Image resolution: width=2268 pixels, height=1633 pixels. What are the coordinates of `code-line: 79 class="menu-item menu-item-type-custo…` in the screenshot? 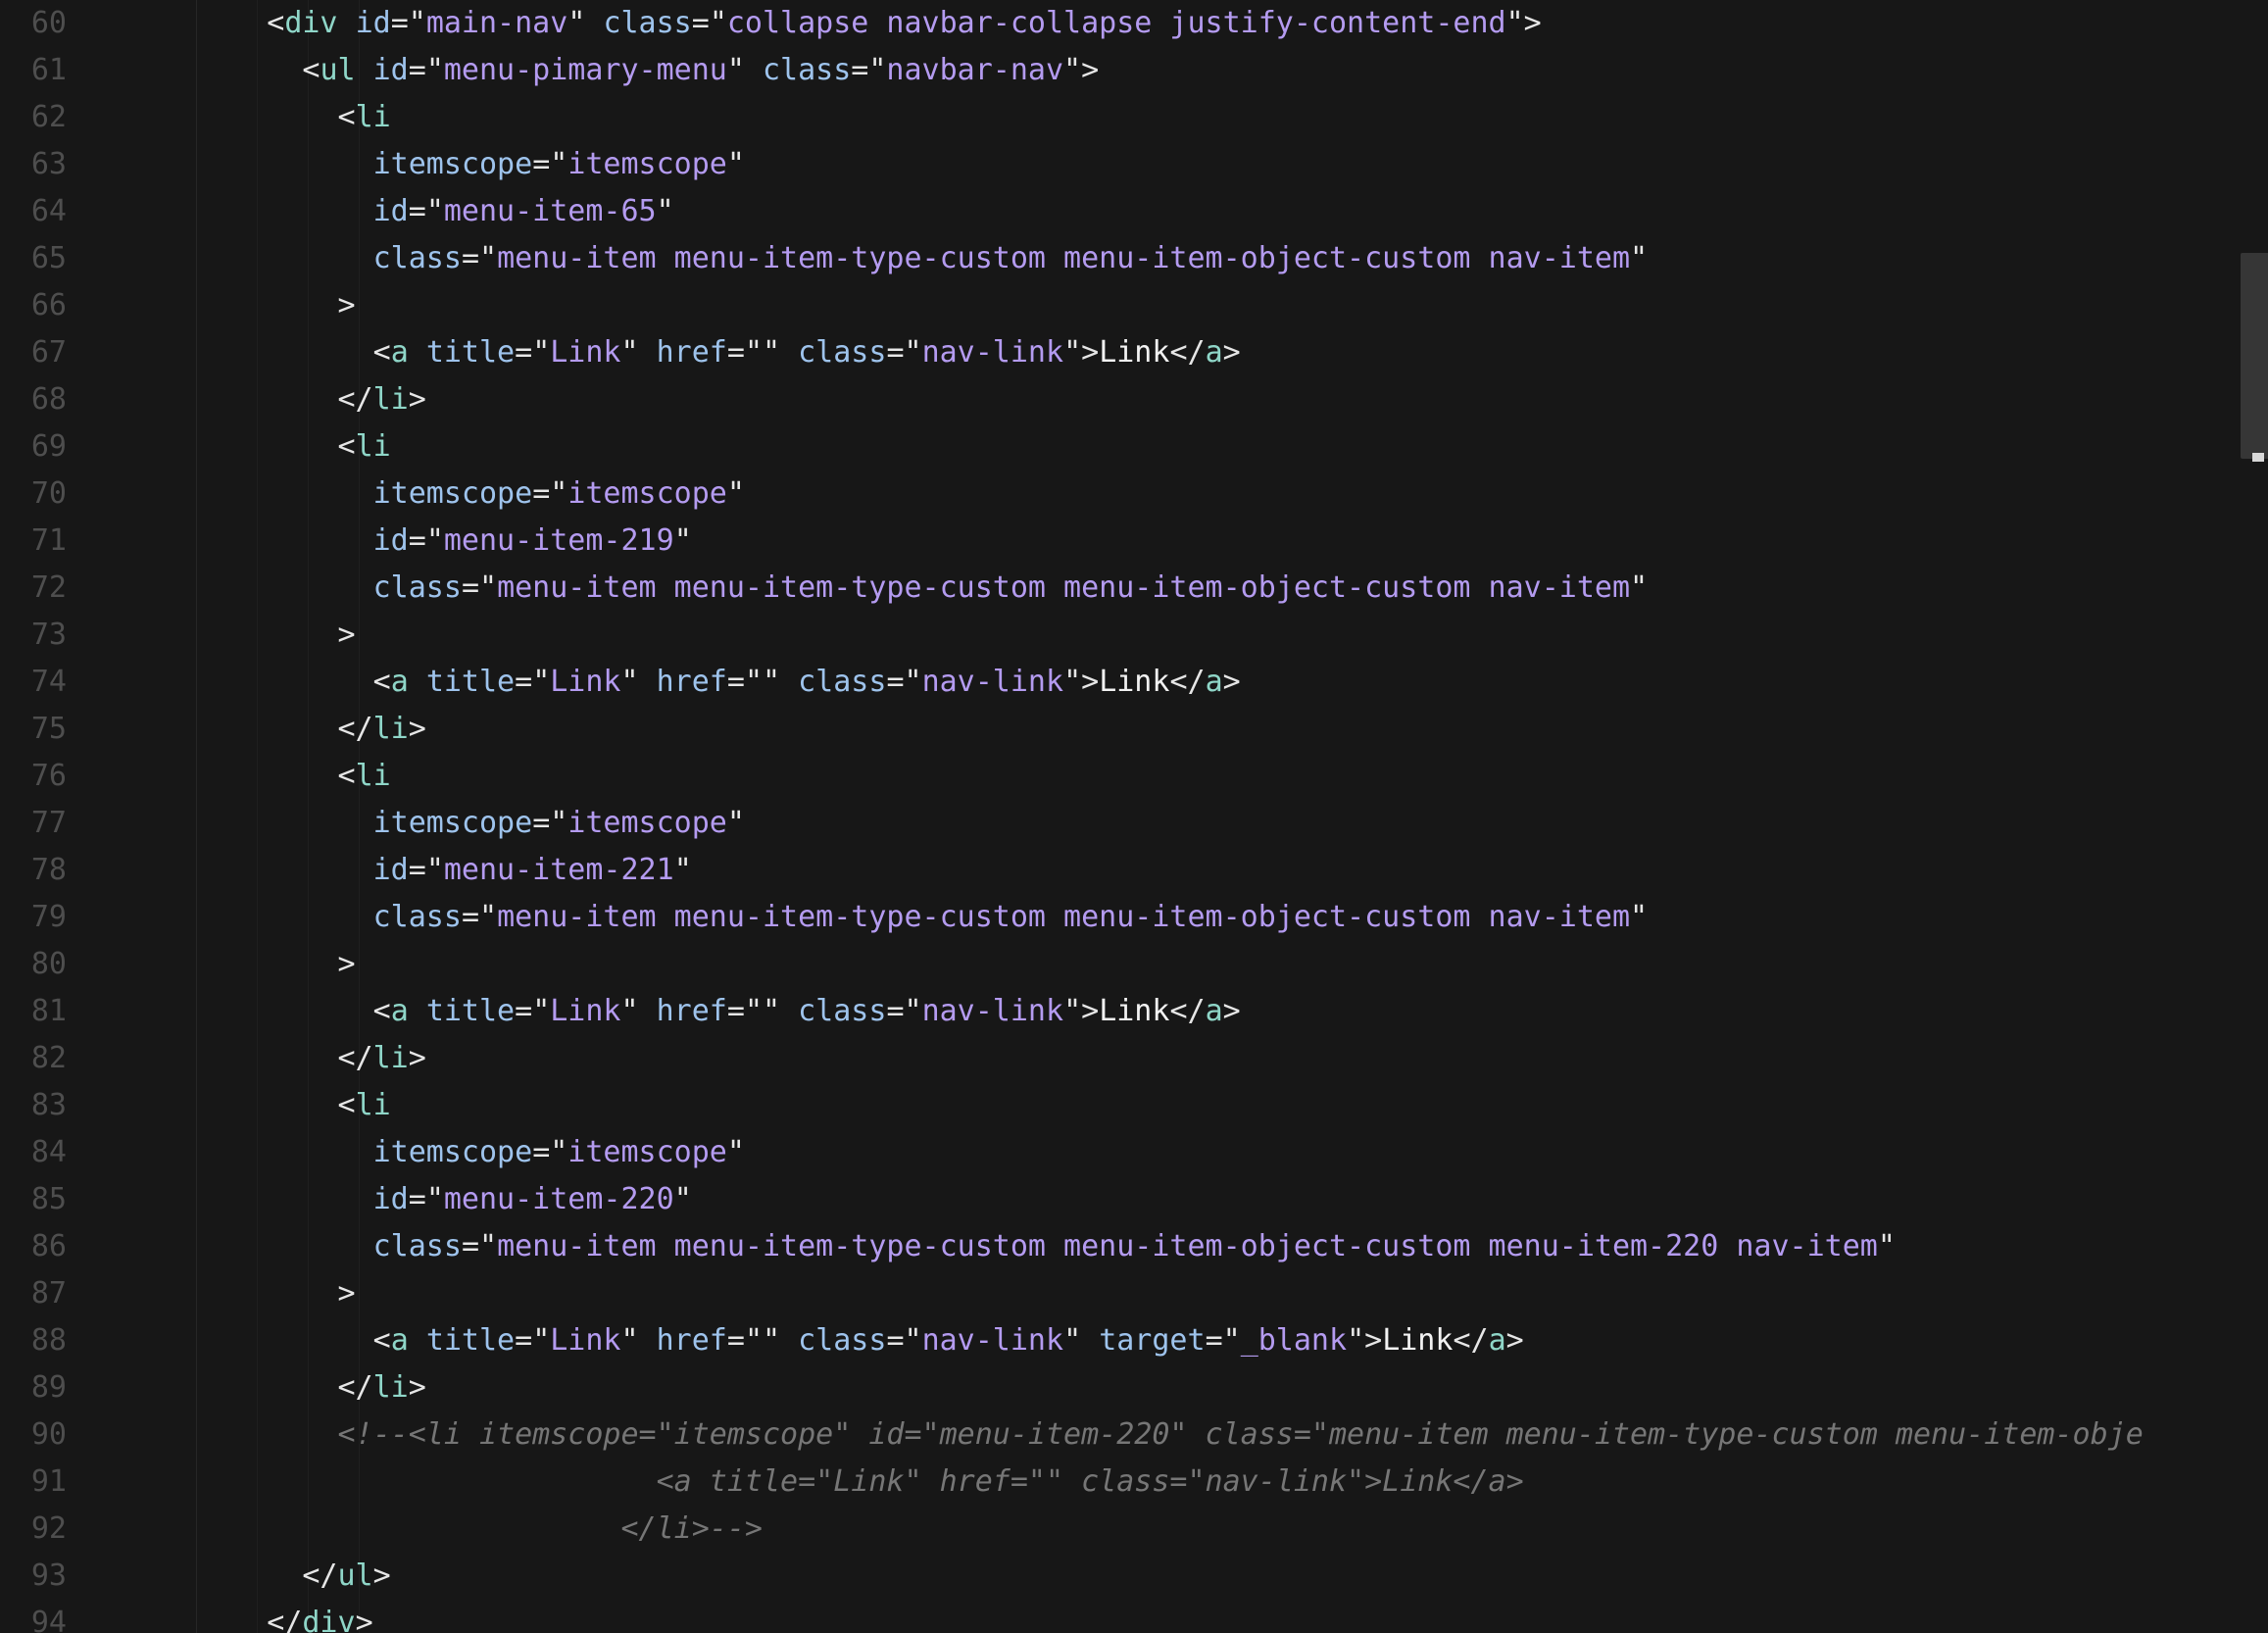 It's located at (1117, 917).